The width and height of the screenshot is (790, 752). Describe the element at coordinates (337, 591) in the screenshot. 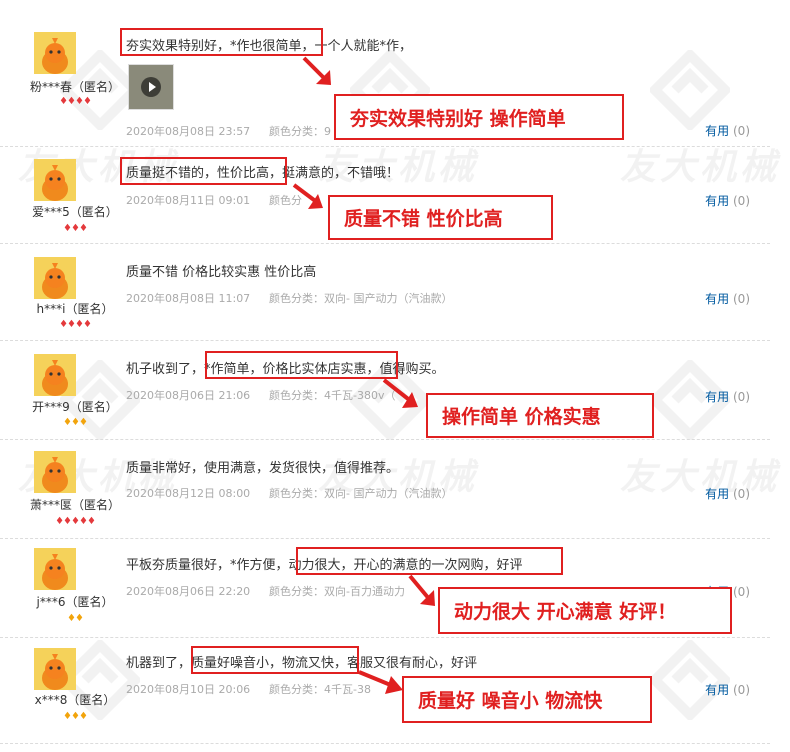

I see `review-variant: 颜色分类：双向-百力通动力` at that location.